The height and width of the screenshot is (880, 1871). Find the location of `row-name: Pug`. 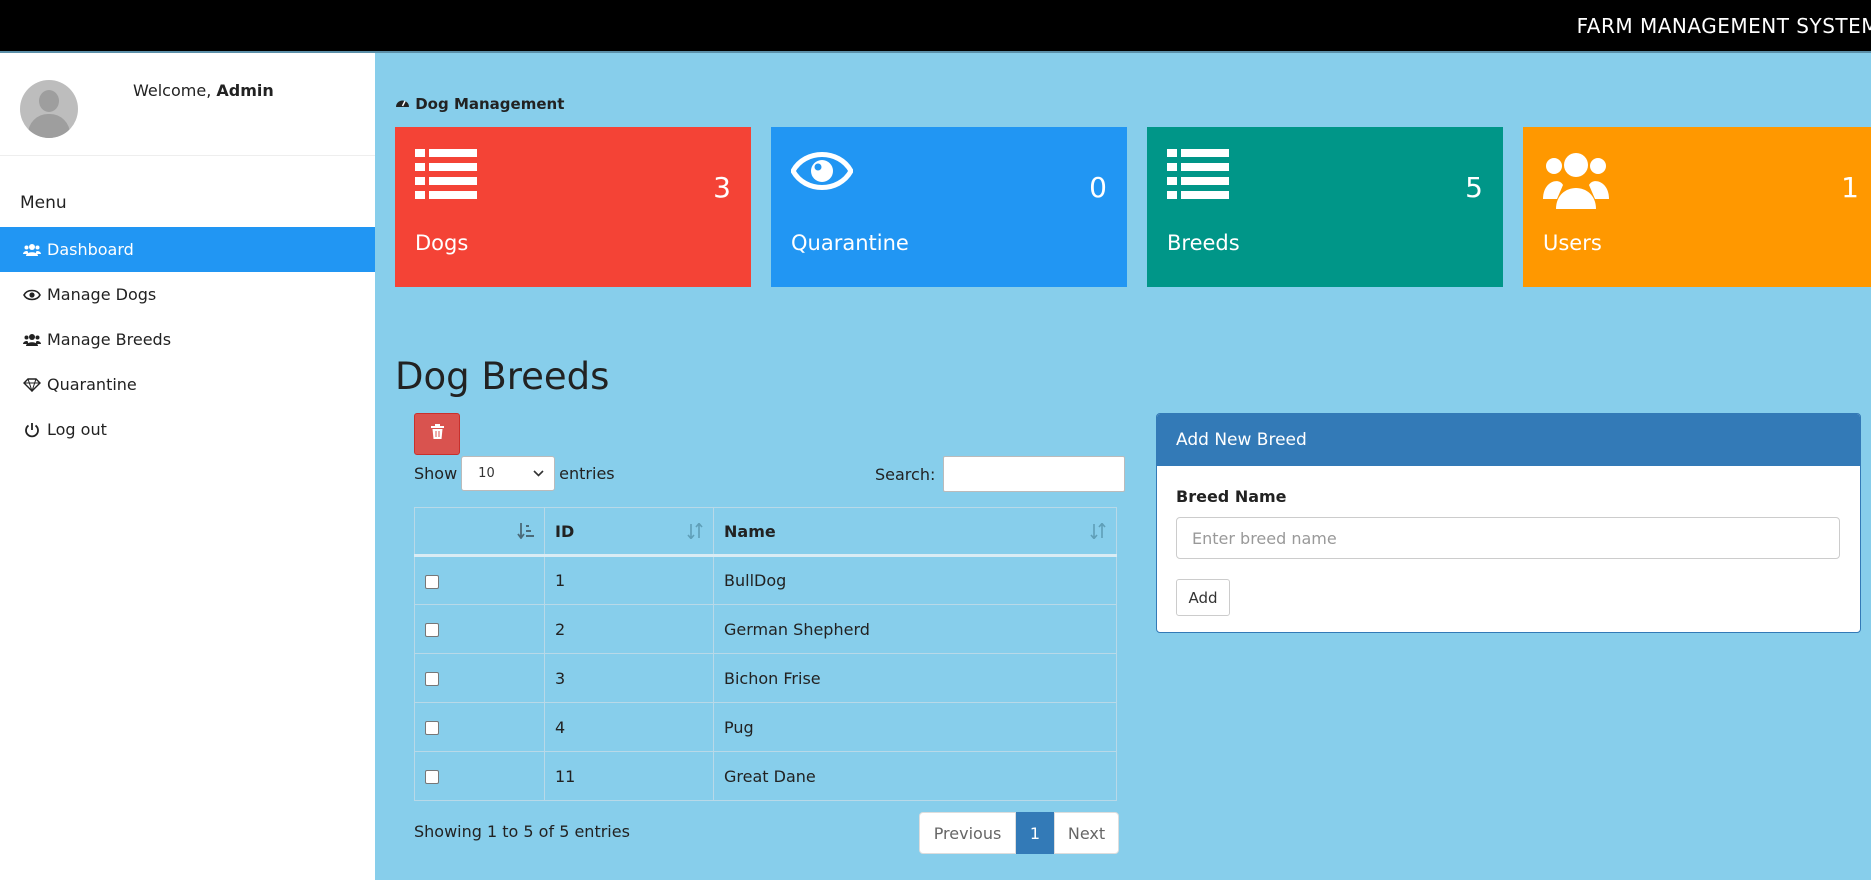

row-name: Pug is located at coordinates (915, 727).